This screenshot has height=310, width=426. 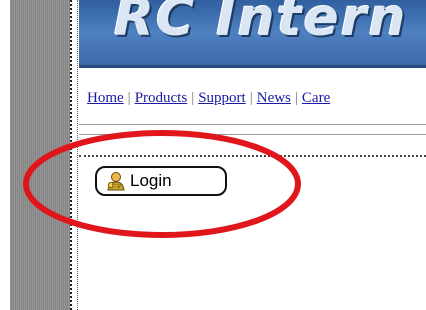 I want to click on nav-link-news: News, so click(x=274, y=98).